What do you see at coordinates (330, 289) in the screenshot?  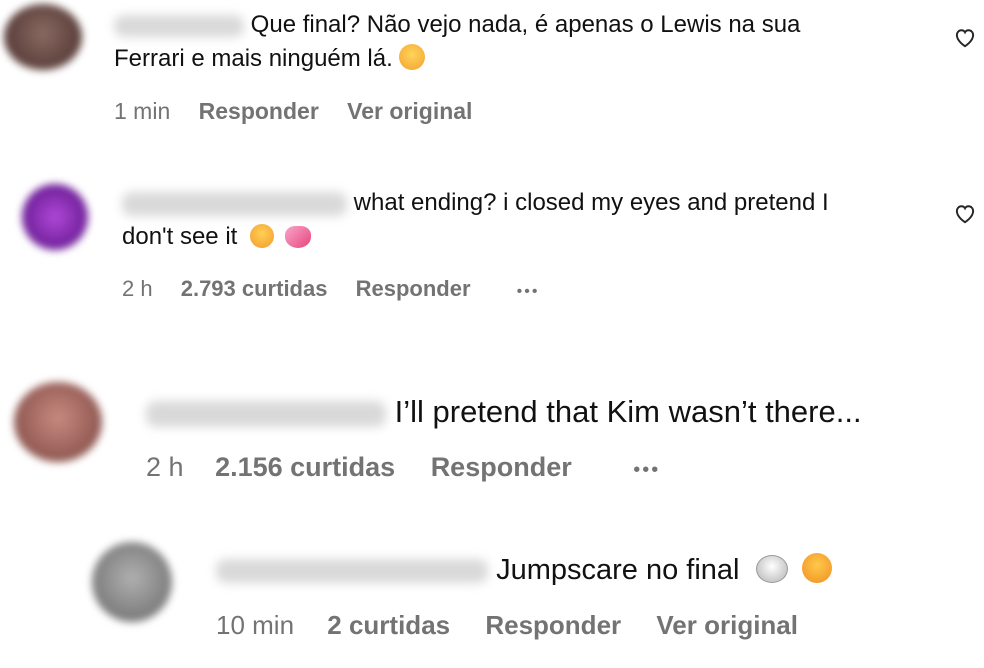 I see `comment-meta: 2 h 2.793 curtidas Responder •••` at bounding box center [330, 289].